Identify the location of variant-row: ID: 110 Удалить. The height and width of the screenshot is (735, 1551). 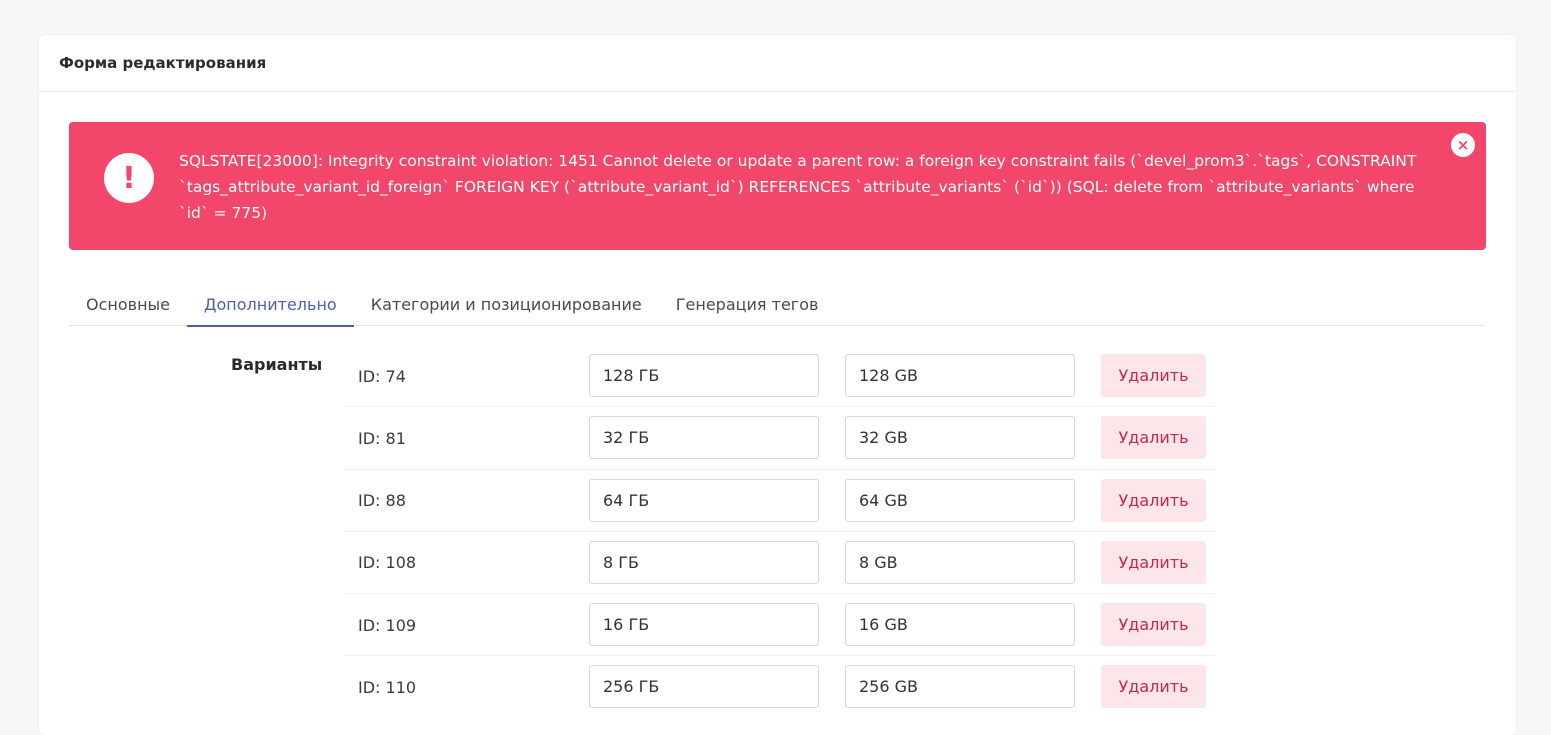
(779, 687).